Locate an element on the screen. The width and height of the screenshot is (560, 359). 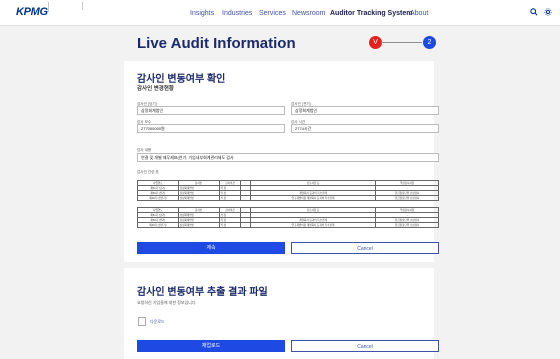
nav-item-newsroom: Newsroom is located at coordinates (308, 13).